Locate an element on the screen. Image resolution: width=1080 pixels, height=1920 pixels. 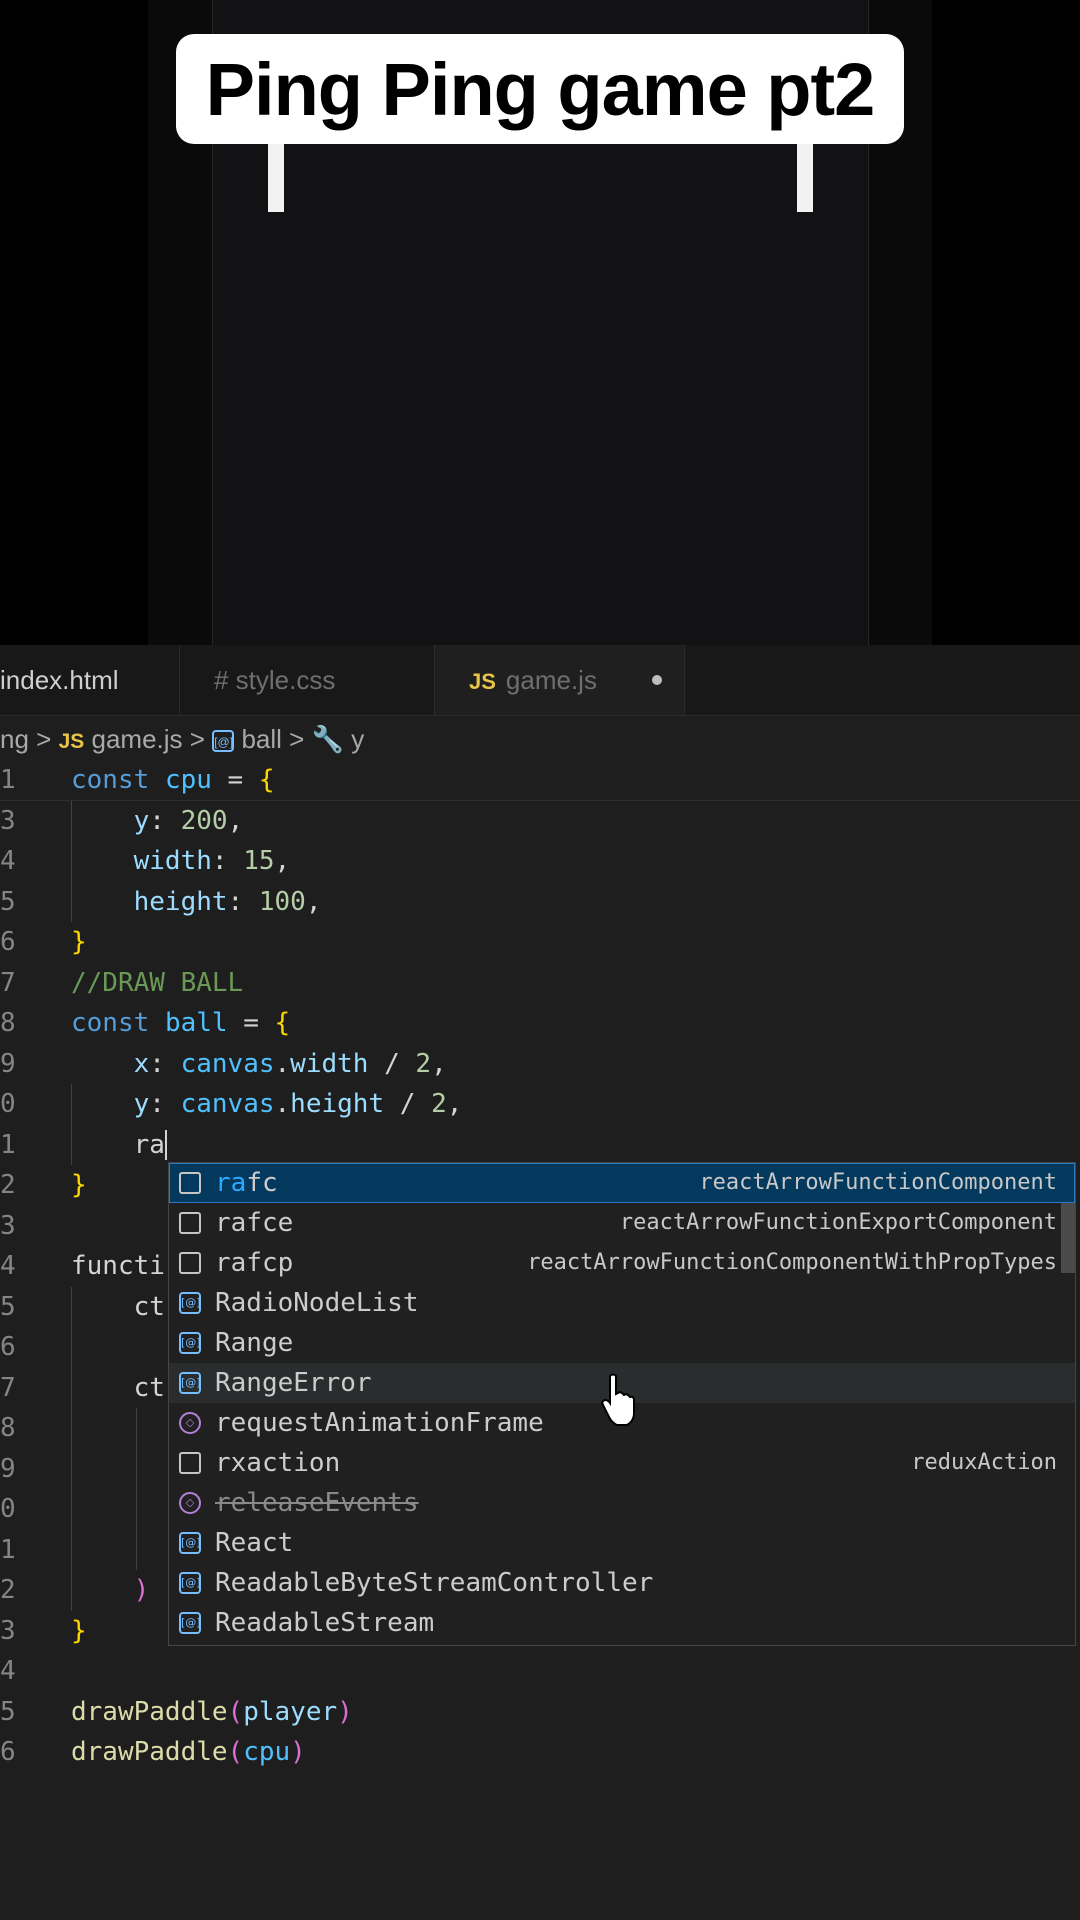
line-text: y: canvas.height / 2, is located at coordinates (298, 1104).